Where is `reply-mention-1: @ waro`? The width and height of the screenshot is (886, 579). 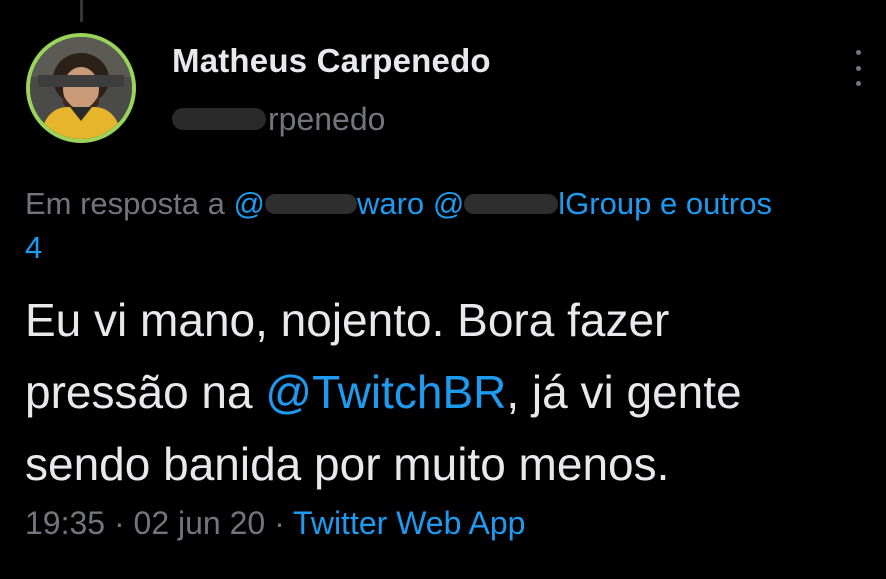
reply-mention-1: @ waro is located at coordinates (329, 203).